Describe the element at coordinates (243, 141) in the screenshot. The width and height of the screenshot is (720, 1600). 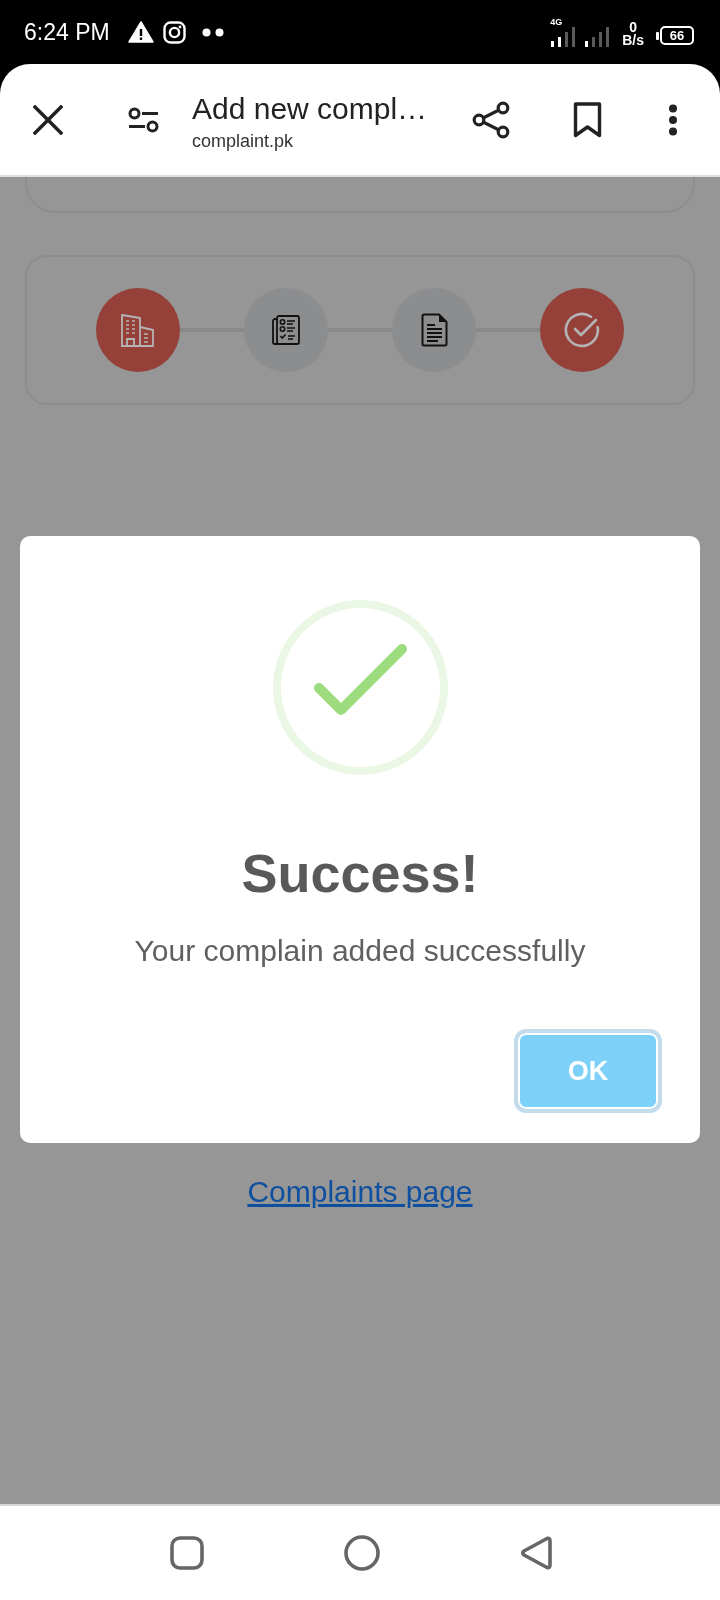
I see `page-url: complaint.pk` at that location.